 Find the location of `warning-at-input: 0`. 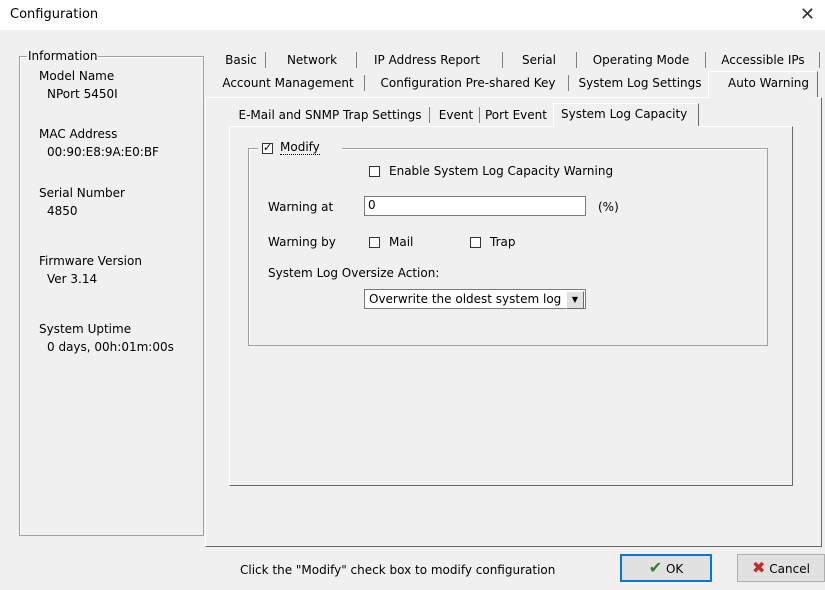

warning-at-input: 0 is located at coordinates (475, 206).